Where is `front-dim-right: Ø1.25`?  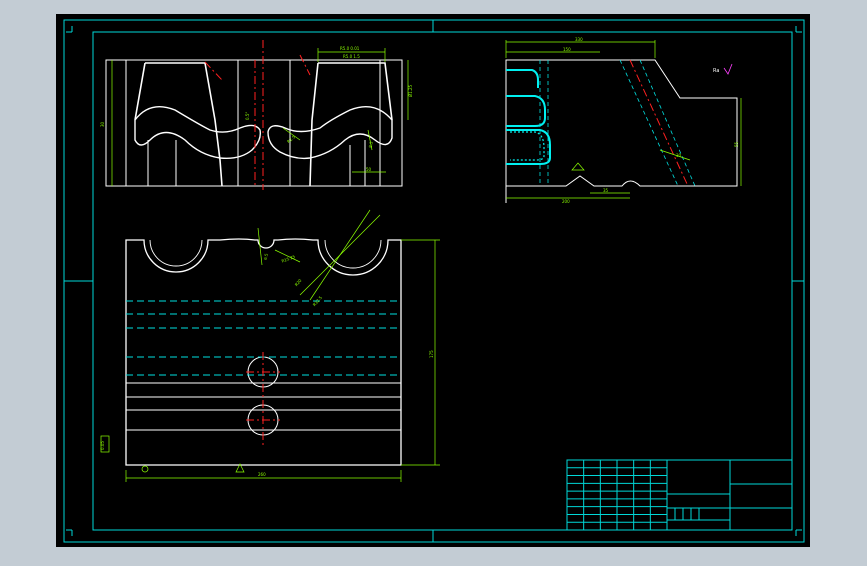 front-dim-right: Ø1.25 is located at coordinates (410, 90).